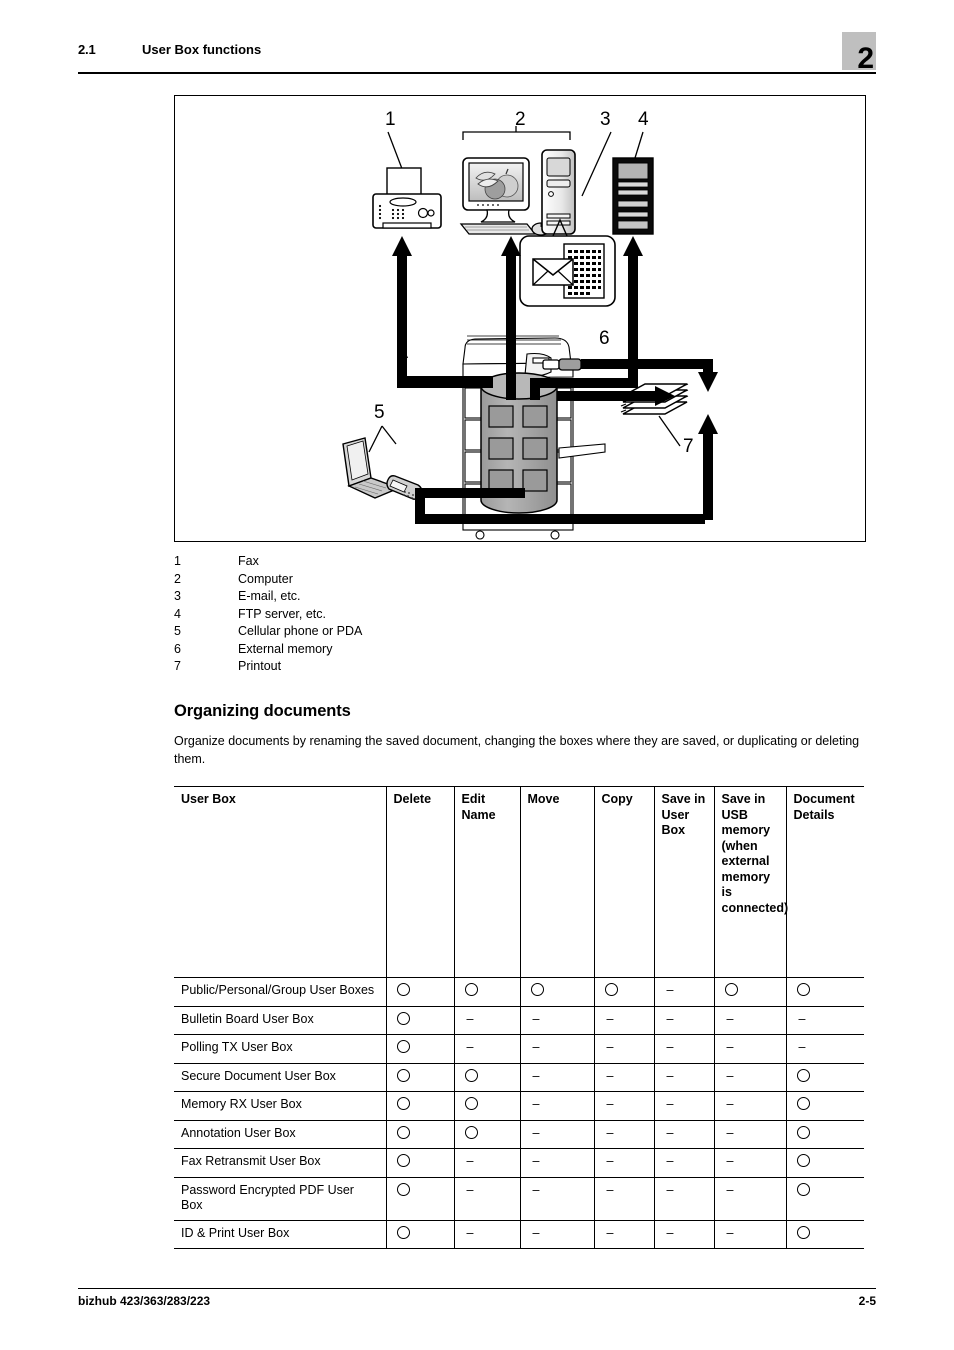  What do you see at coordinates (604, 338) in the screenshot?
I see `callout-number-6: 6` at bounding box center [604, 338].